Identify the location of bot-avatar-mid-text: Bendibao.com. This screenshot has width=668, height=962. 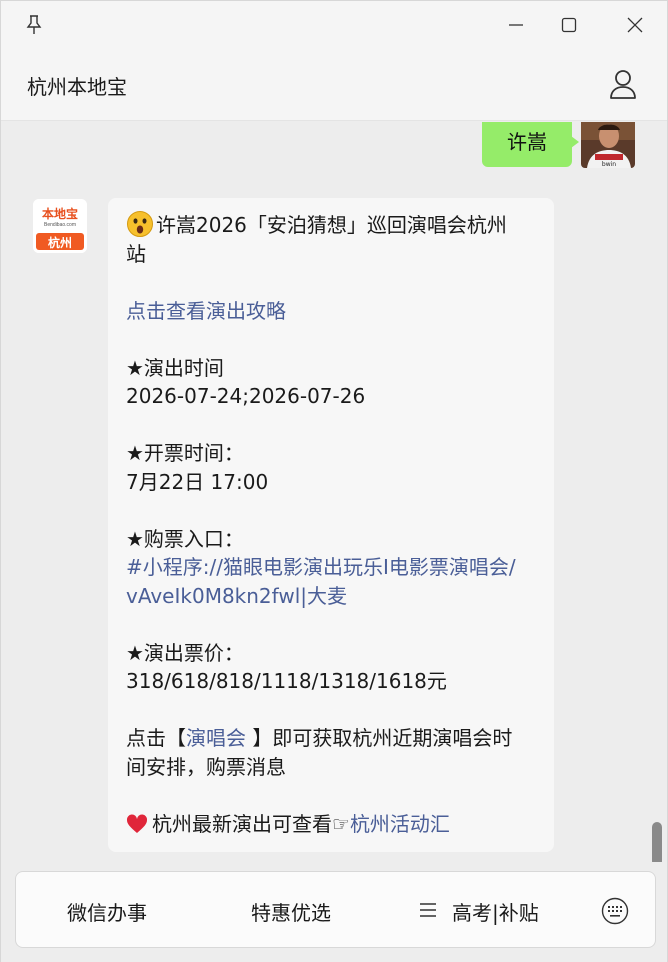
(60, 225).